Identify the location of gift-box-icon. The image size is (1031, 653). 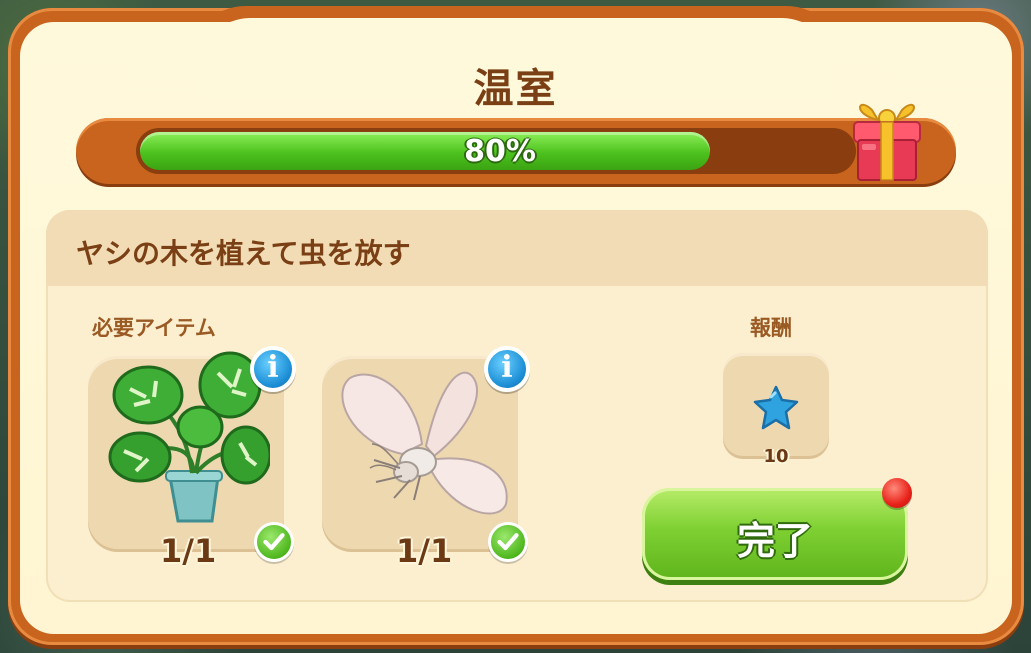
(887, 138).